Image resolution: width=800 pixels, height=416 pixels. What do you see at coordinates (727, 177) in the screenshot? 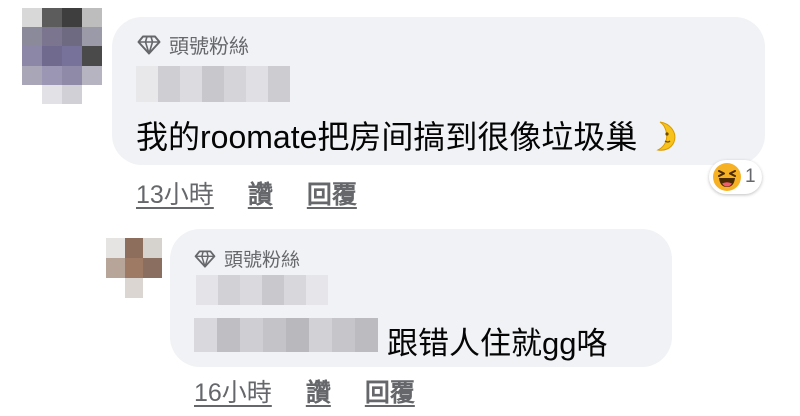
I see `laughing-face-icon` at bounding box center [727, 177].